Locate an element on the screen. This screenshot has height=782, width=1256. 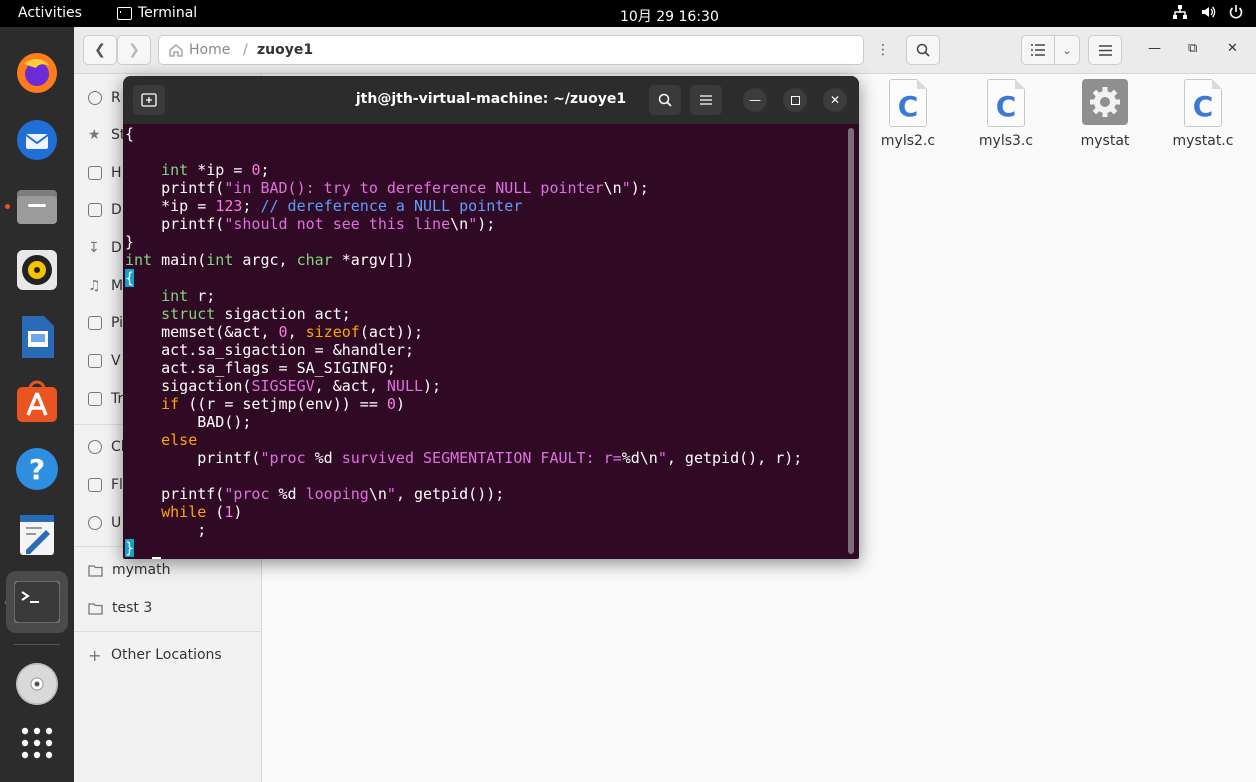
home-icon is located at coordinates (176, 50).